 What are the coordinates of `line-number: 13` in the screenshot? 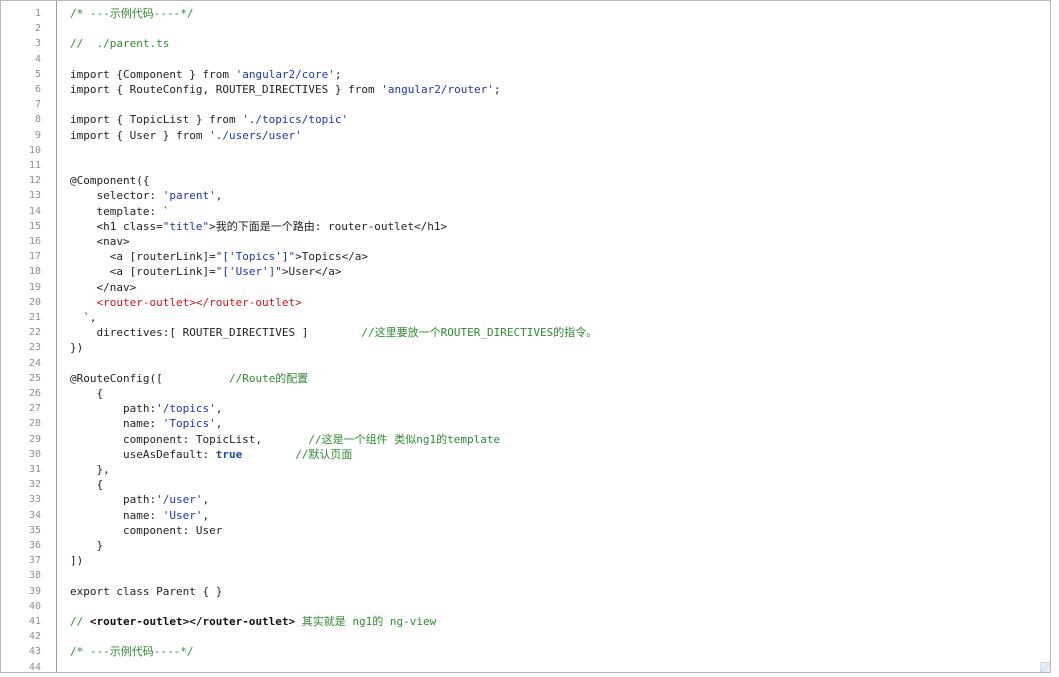 It's located at (34, 196).